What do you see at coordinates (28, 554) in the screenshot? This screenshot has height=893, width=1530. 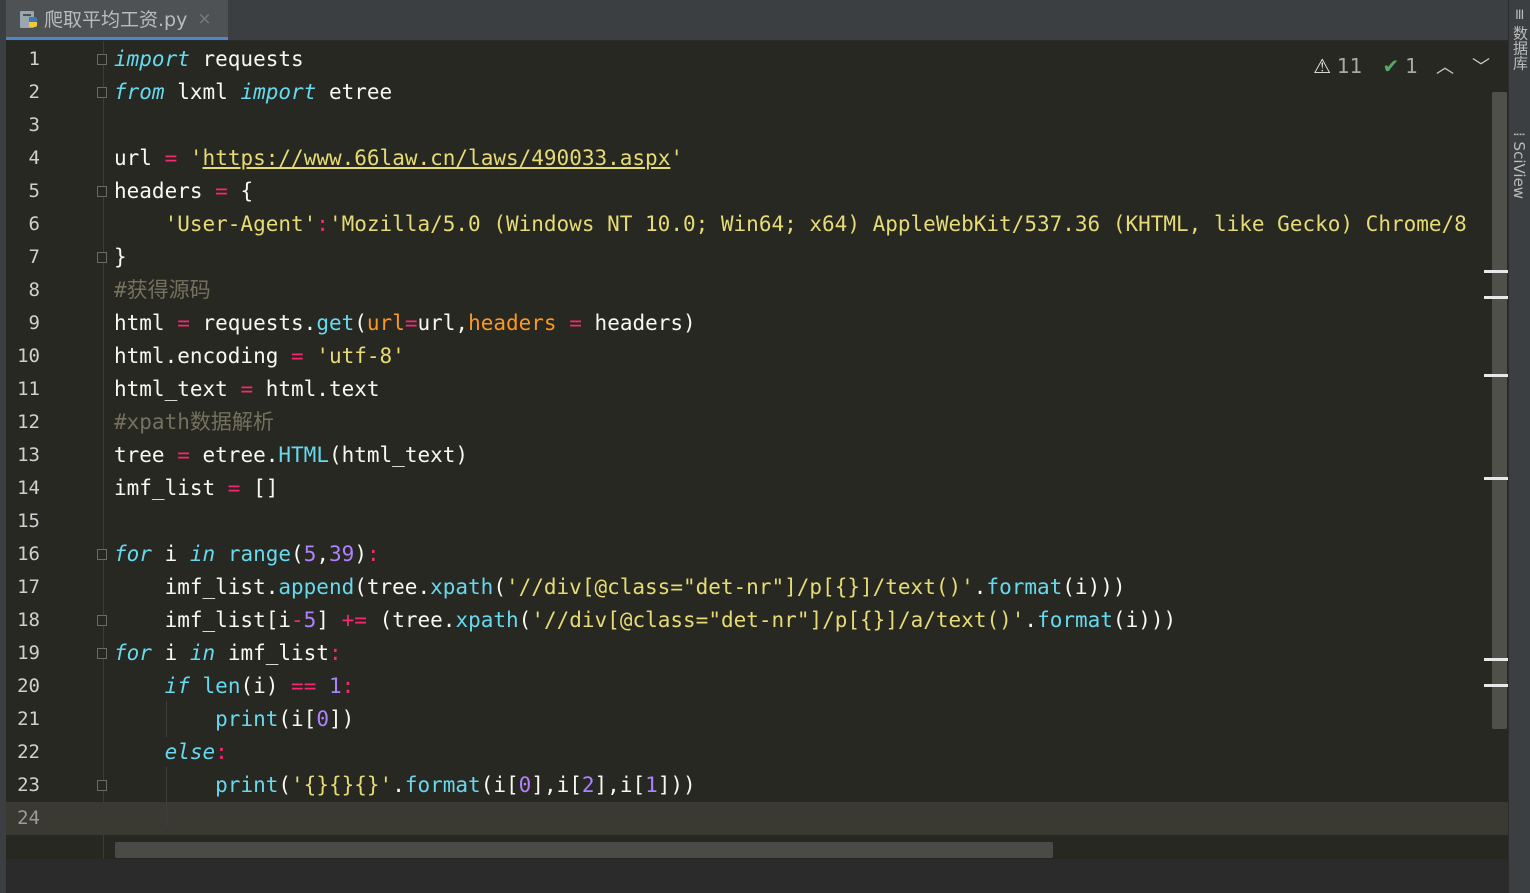 I see `line-number: 16` at bounding box center [28, 554].